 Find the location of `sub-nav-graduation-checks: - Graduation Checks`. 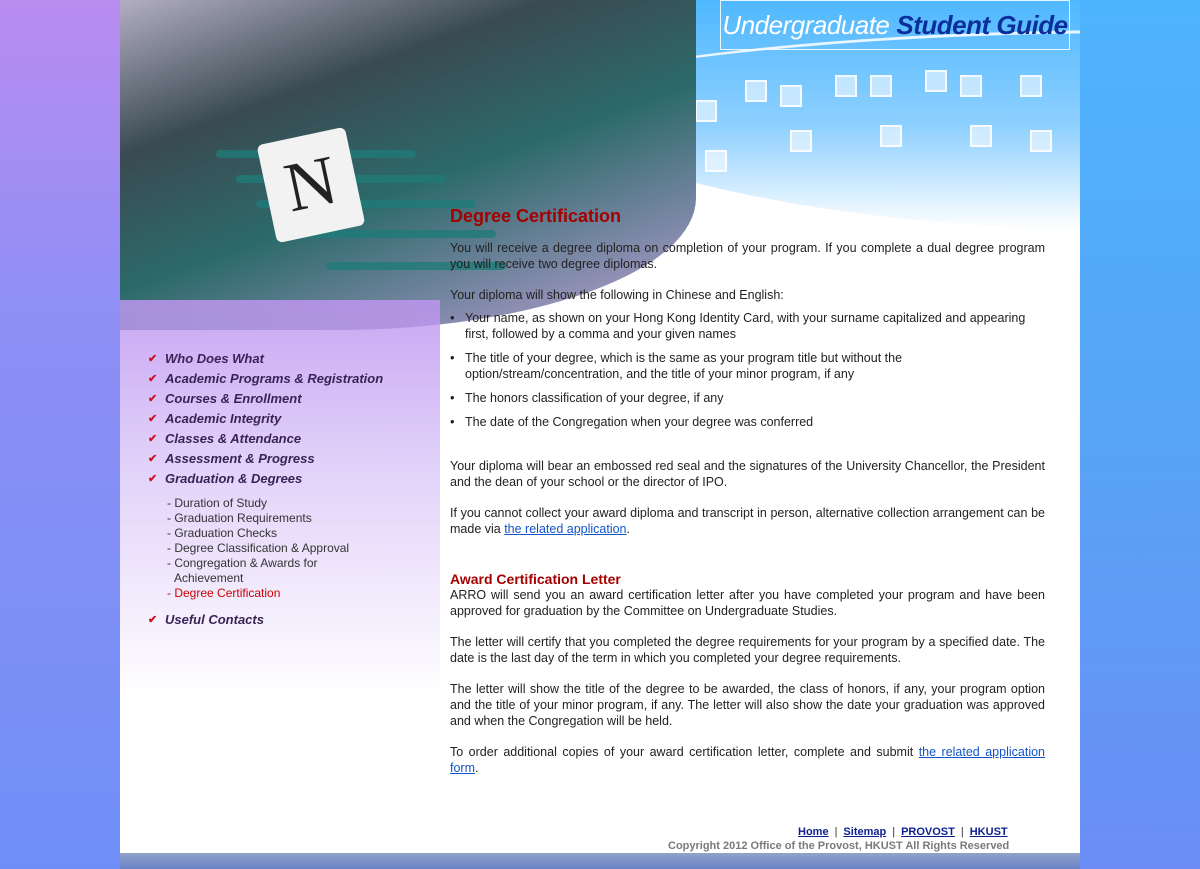

sub-nav-graduation-checks: - Graduation Checks is located at coordinates (297, 533).